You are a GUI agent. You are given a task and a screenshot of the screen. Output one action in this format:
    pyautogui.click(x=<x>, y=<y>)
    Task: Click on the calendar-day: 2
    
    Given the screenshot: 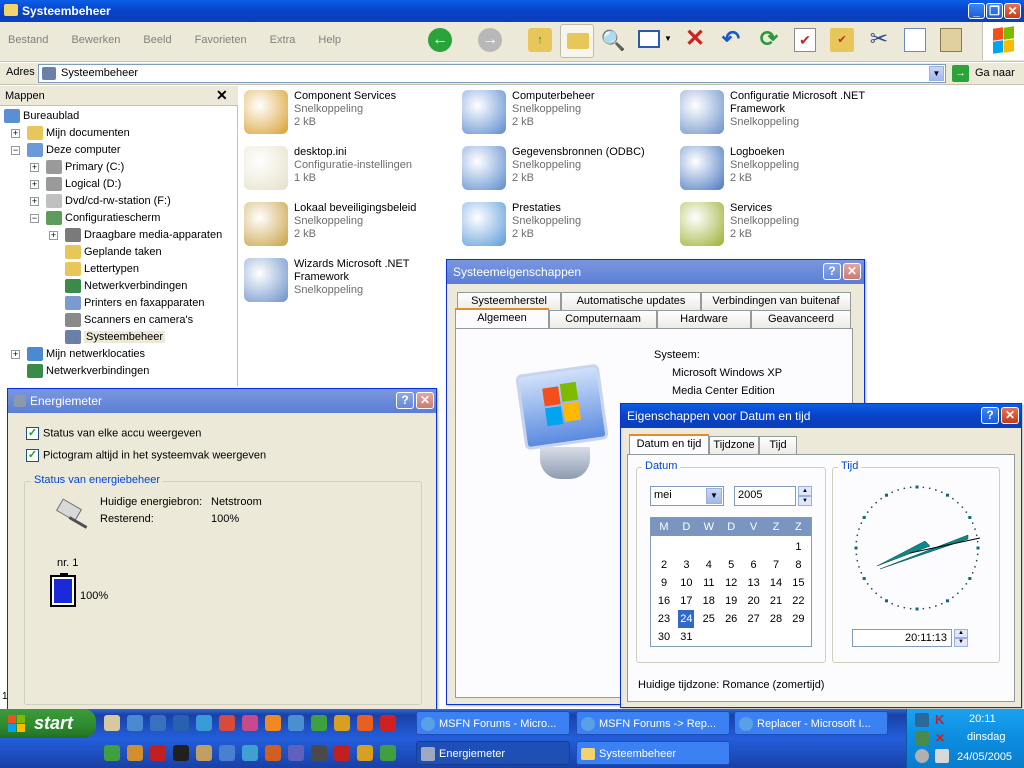 What is the action you would take?
    pyautogui.click(x=664, y=565)
    